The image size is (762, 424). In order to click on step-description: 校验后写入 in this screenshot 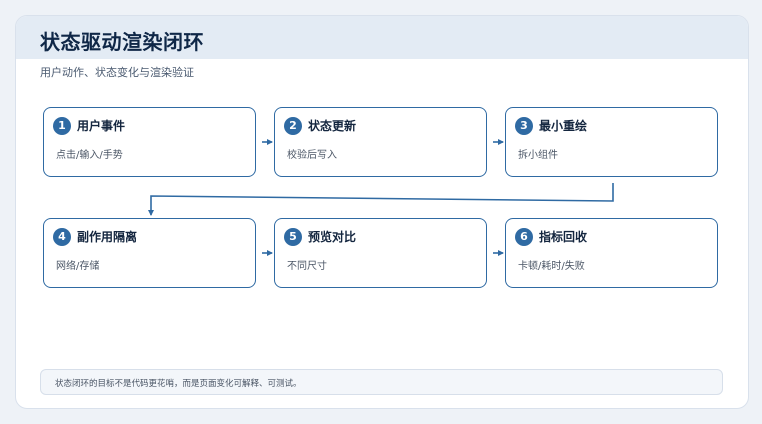, I will do `click(312, 155)`.